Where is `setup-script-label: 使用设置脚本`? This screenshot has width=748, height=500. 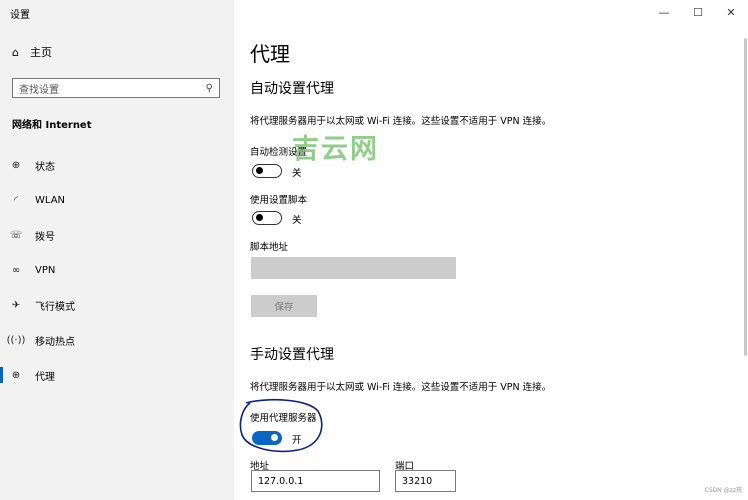 setup-script-label: 使用设置脚本 is located at coordinates (279, 200).